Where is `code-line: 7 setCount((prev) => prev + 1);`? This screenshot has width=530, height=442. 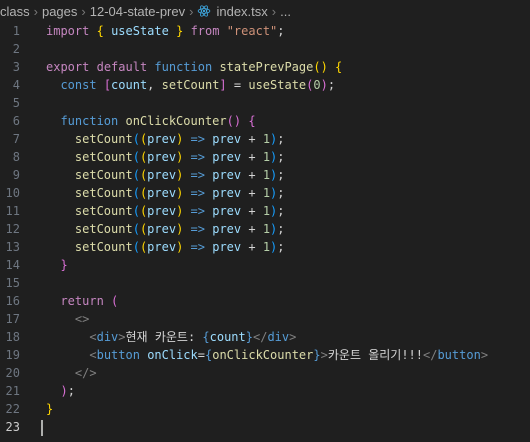
code-line: 7 setCount((prev) => prev + 1); is located at coordinates (265, 139).